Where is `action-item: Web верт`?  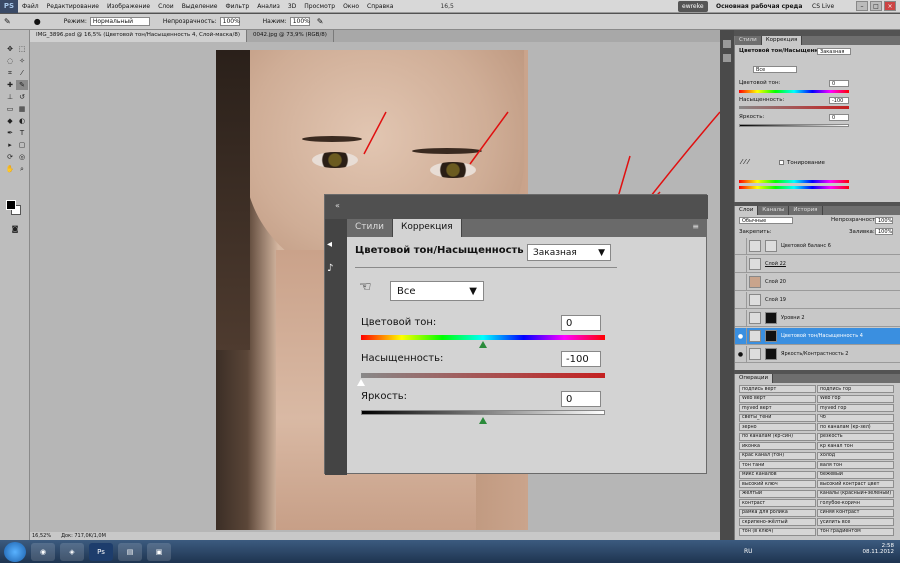
action-item: Web верт is located at coordinates (777, 398).